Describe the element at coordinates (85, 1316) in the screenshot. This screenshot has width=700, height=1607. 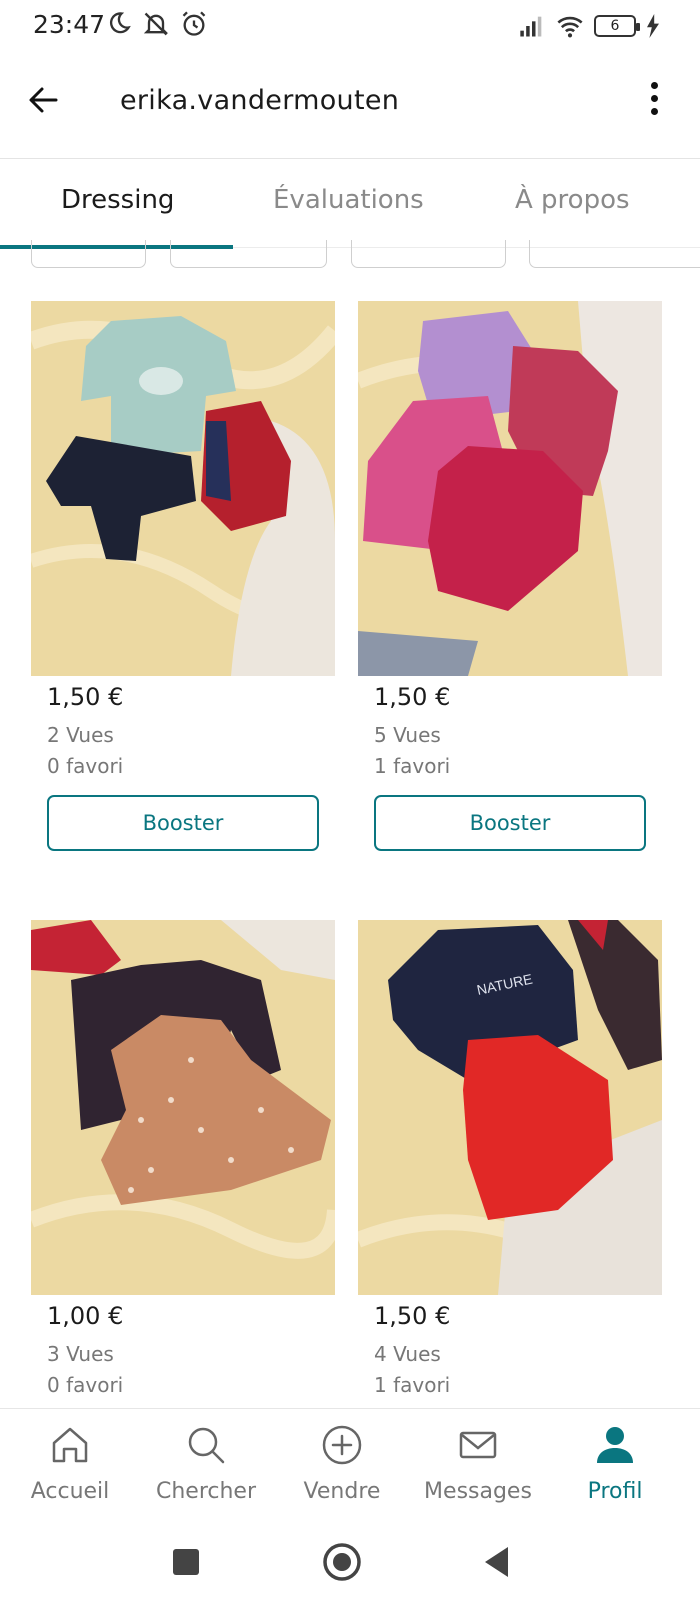
I see `item-price: 1,00 €` at that location.